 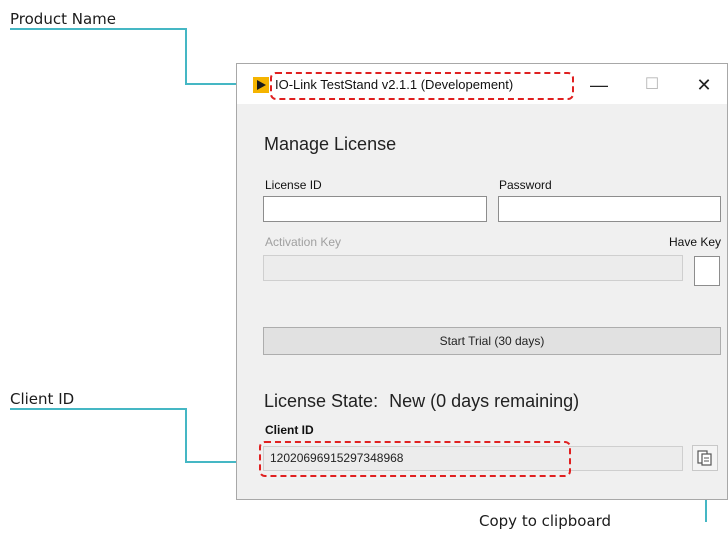 I want to click on product-name-highlight, so click(x=422, y=86).